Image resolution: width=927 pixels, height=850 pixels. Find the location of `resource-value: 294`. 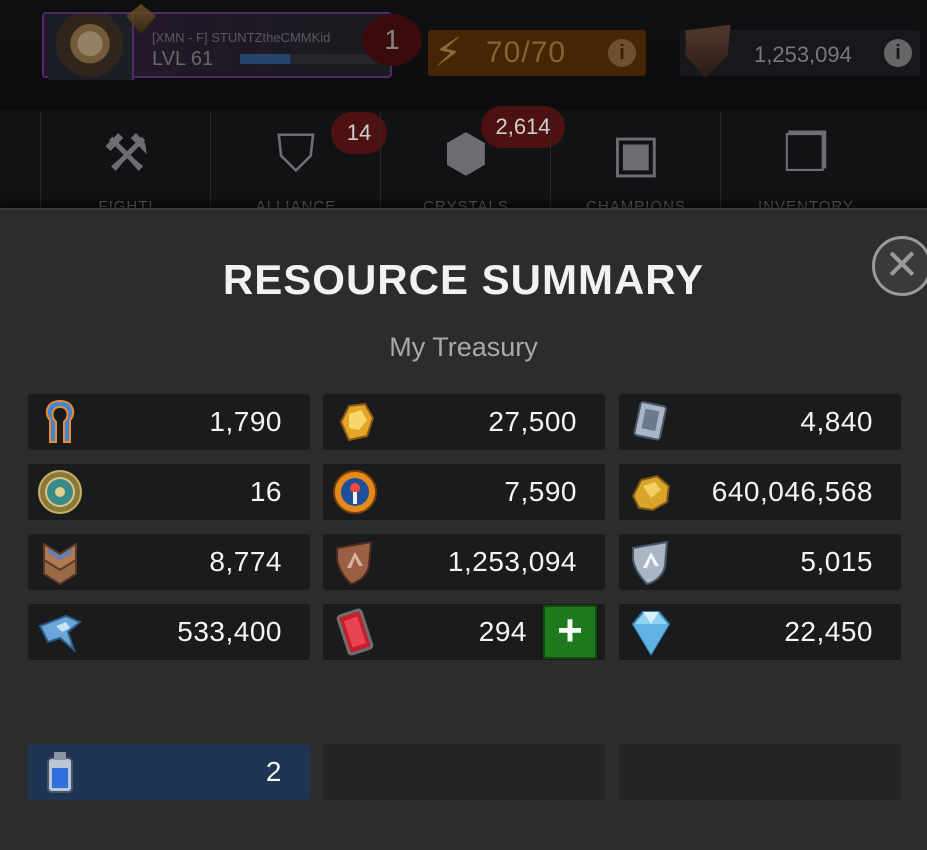

resource-value: 294 is located at coordinates (502, 631).